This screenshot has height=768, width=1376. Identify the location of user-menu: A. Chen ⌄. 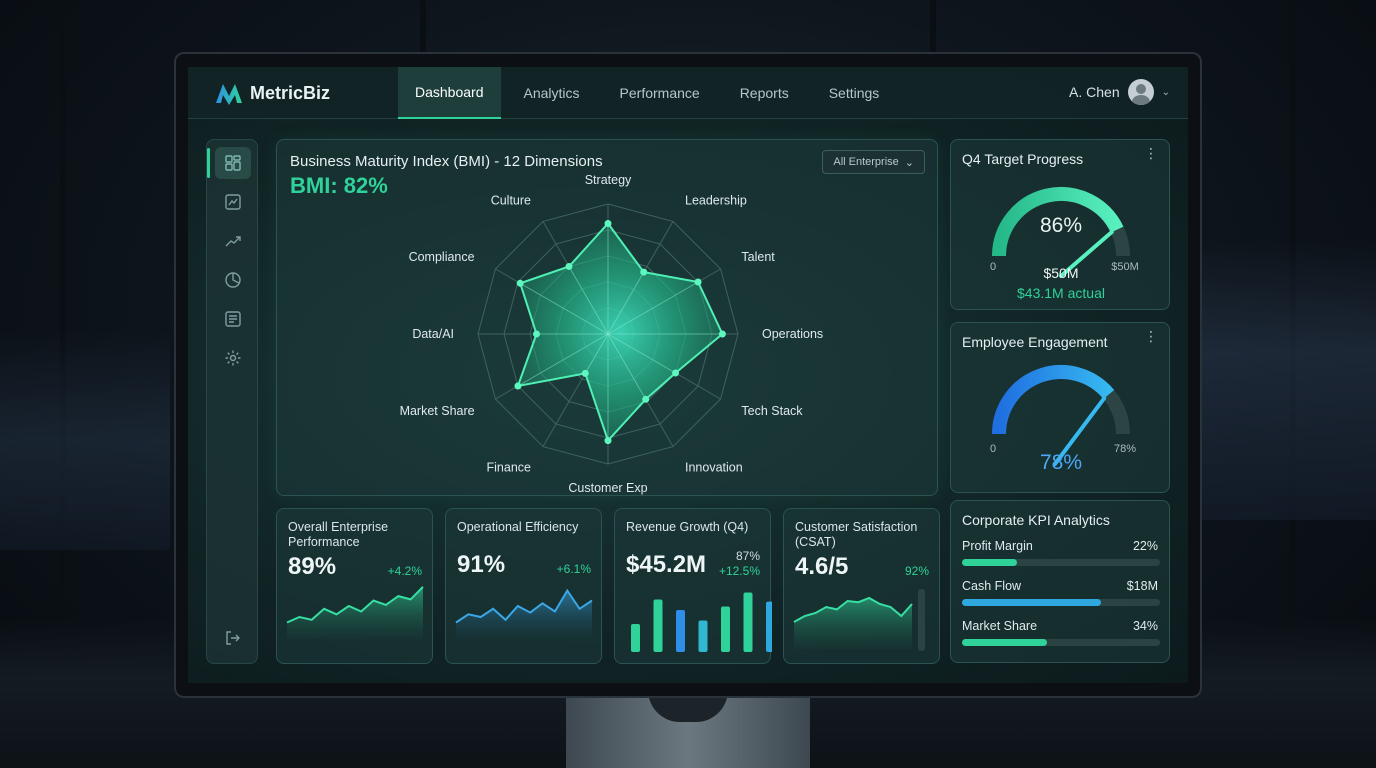
(1119, 92).